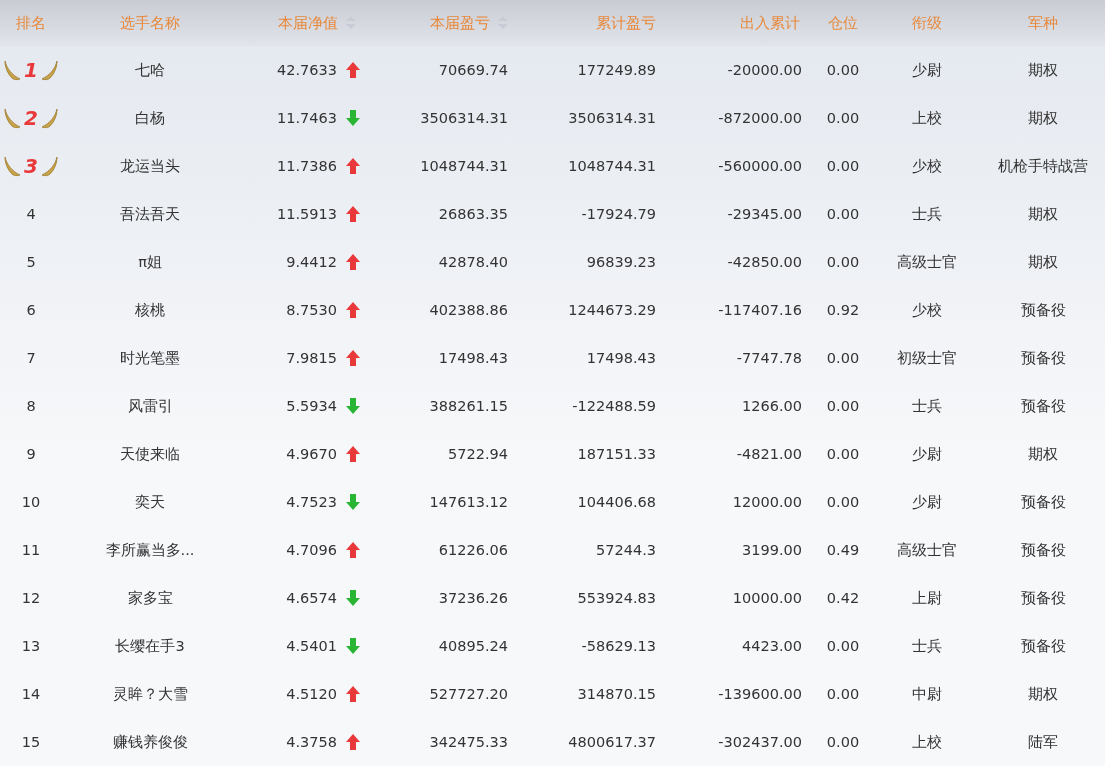  Describe the element at coordinates (31, 550) in the screenshot. I see `rank-number: 11` at that location.